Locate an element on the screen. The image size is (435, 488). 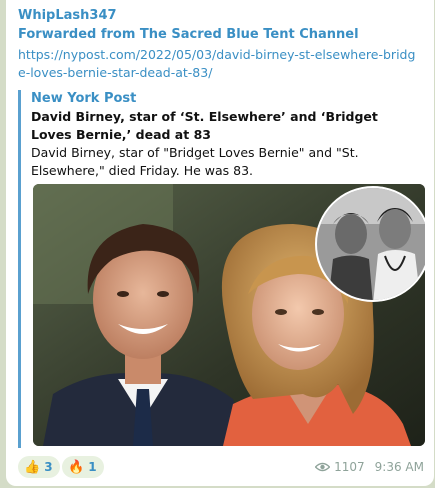
message-time: 9:36 AM is located at coordinates (399, 467).